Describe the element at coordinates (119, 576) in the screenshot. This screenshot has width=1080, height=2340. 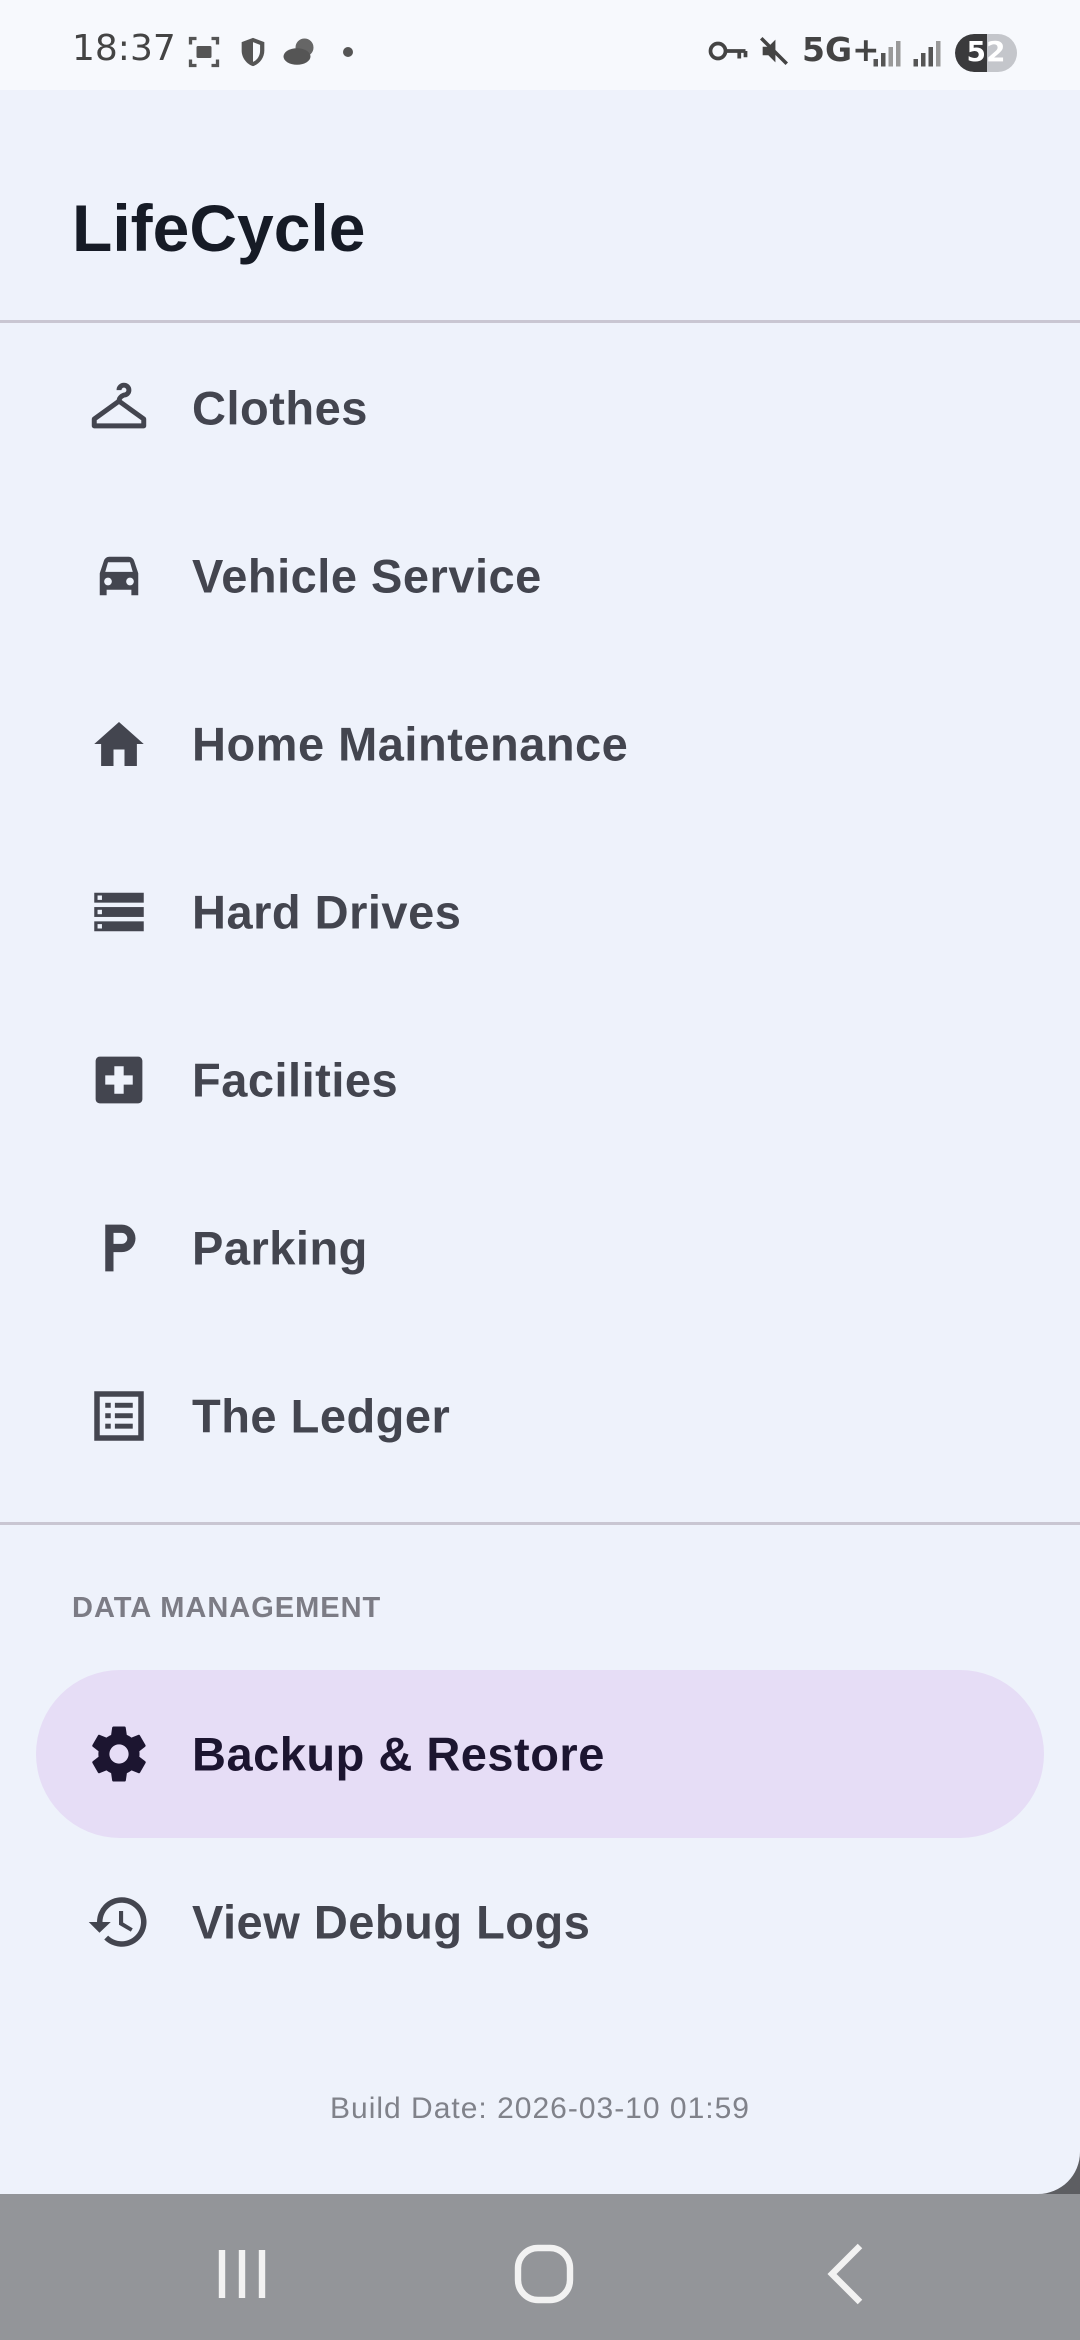
I see `car-icon` at that location.